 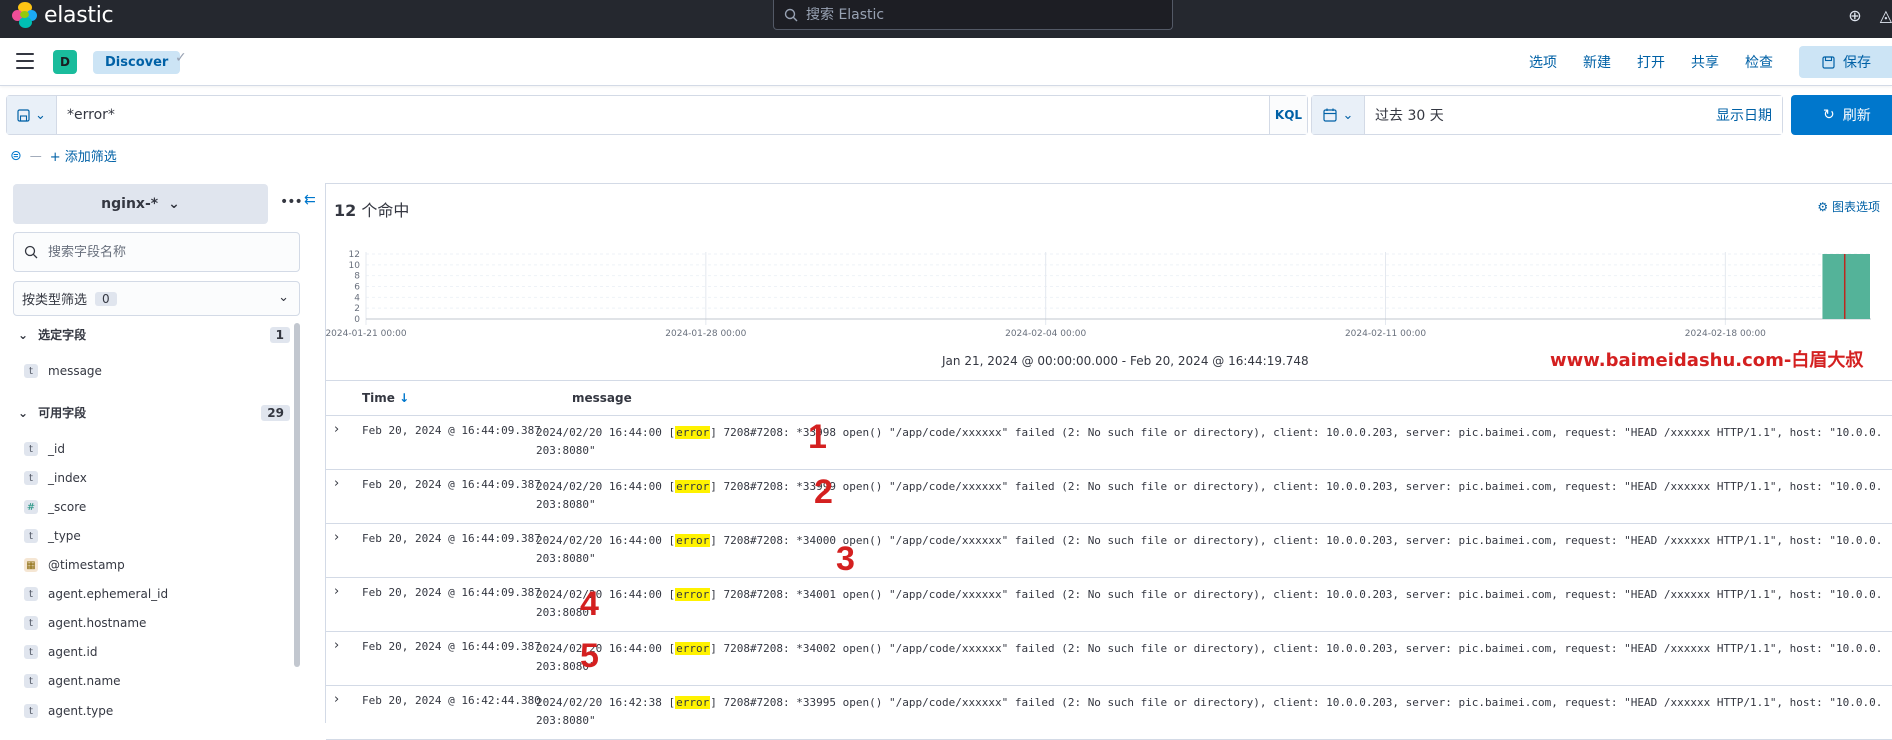 I want to click on chart-options-button: ⚙ 图表选项, so click(x=1848, y=206).